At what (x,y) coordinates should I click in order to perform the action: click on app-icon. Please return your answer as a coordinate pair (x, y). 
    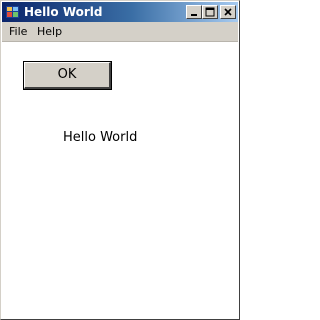
    Looking at the image, I should click on (13, 12).